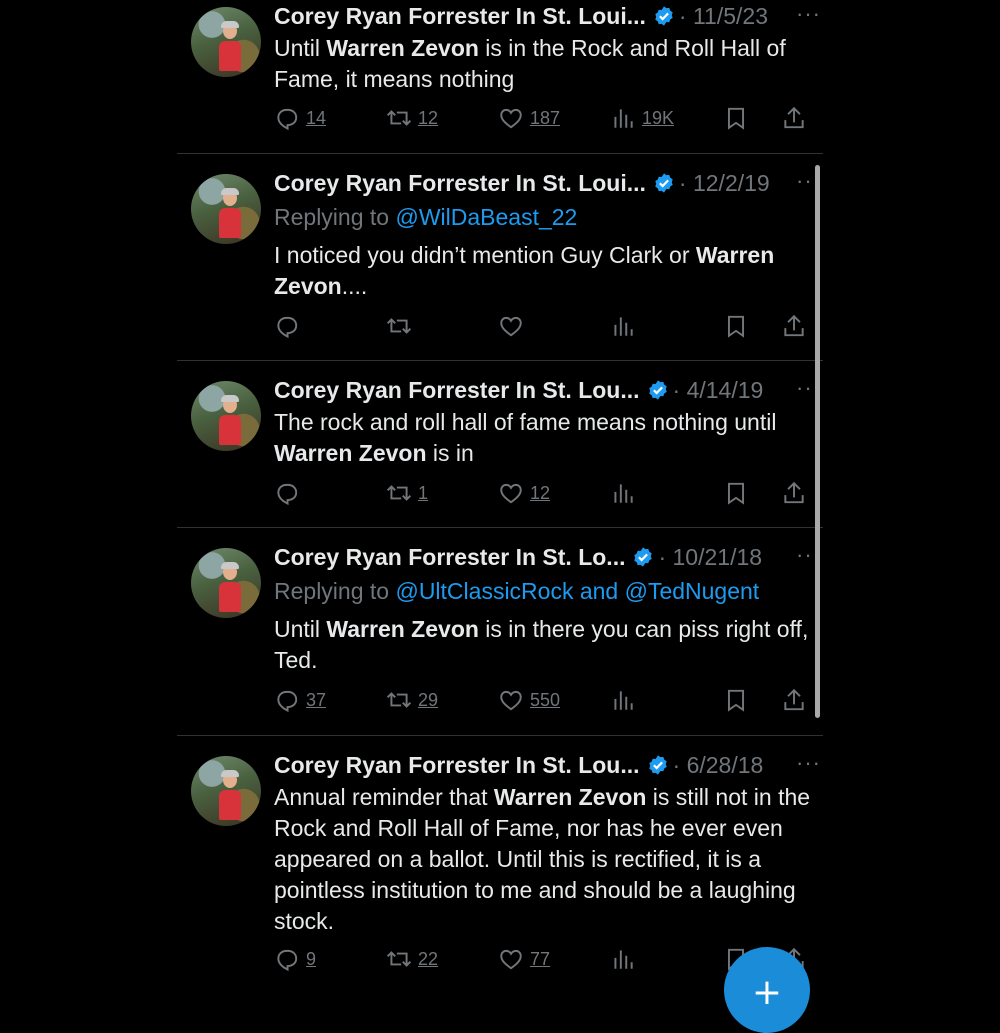 This screenshot has height=1033, width=1000. What do you see at coordinates (718, 390) in the screenshot?
I see `tweet-date: · 4/14/19` at bounding box center [718, 390].